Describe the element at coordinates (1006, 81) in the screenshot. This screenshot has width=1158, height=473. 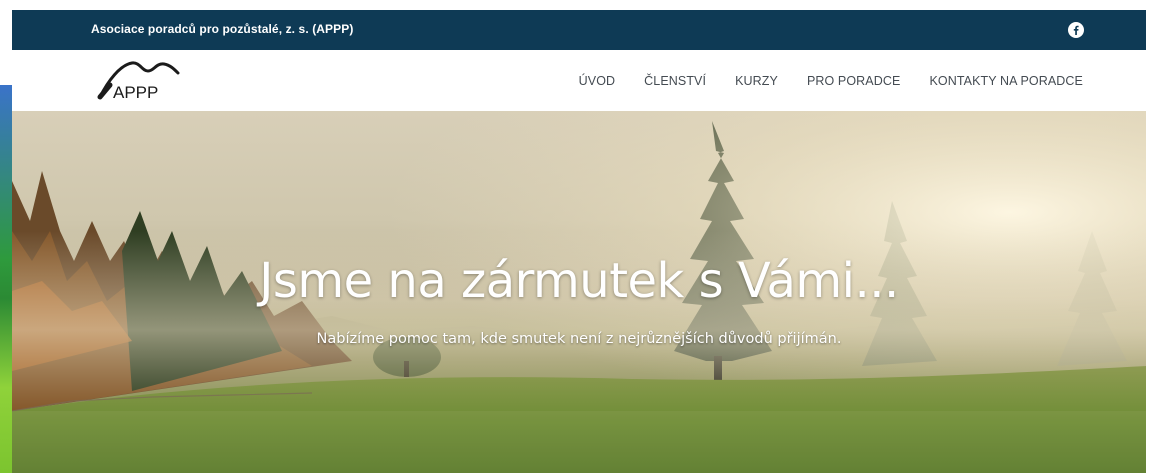
I see `nav-item-kontakty-na-poradce: KONTAKTY NA PORADCE` at that location.